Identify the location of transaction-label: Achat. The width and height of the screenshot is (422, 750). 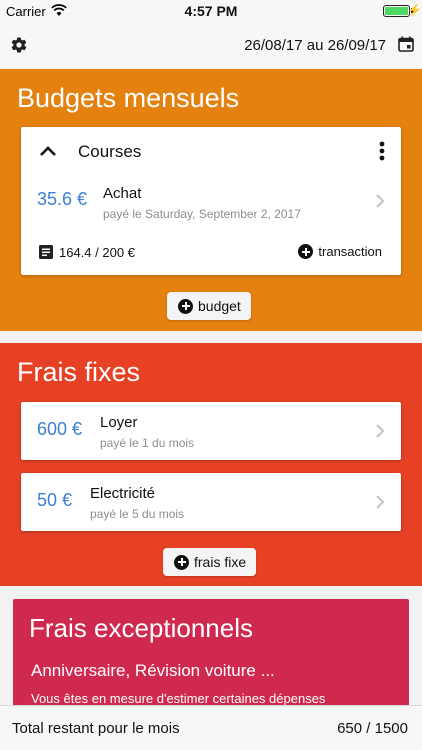
(122, 193).